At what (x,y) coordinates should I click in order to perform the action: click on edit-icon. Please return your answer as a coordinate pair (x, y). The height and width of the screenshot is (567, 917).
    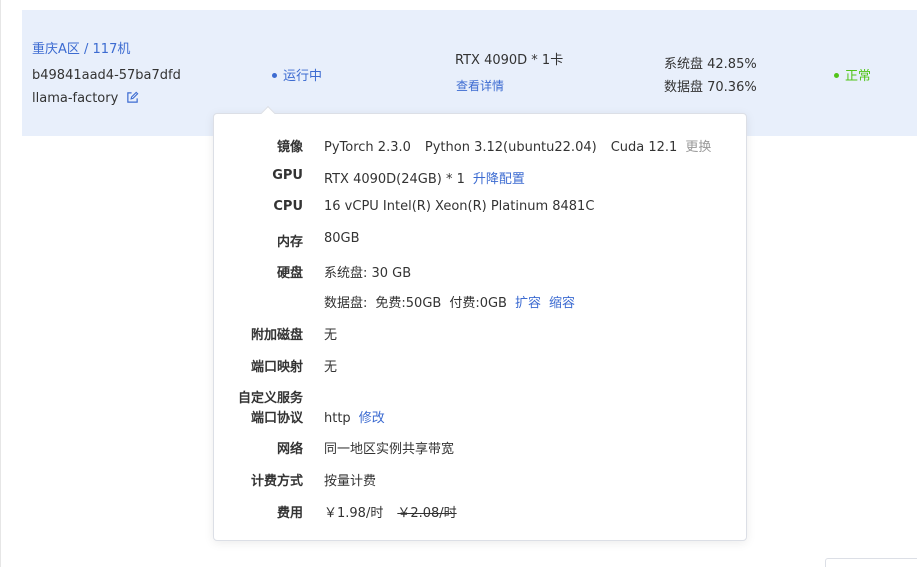
    Looking at the image, I should click on (132, 97).